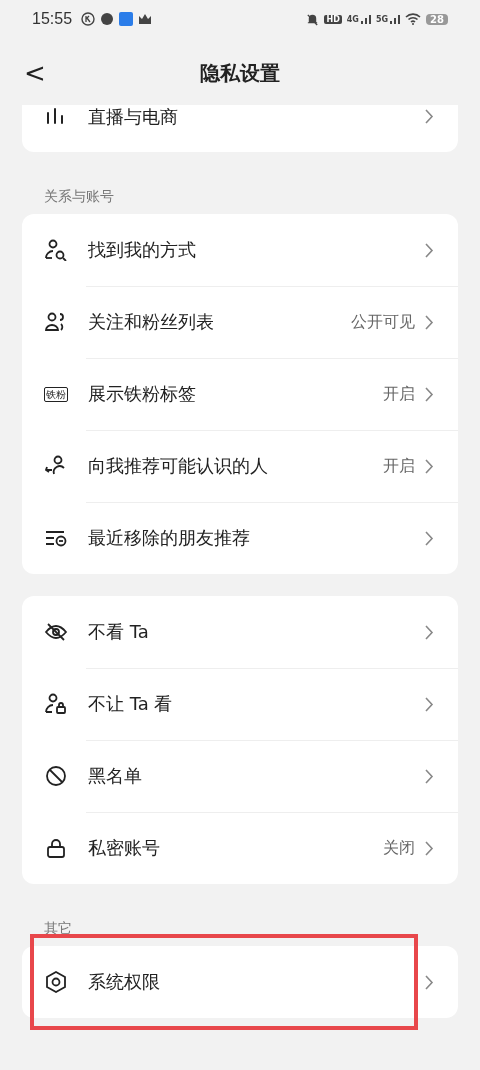 The width and height of the screenshot is (480, 1070). What do you see at coordinates (56, 250) in the screenshot?
I see `person-search-icon` at bounding box center [56, 250].